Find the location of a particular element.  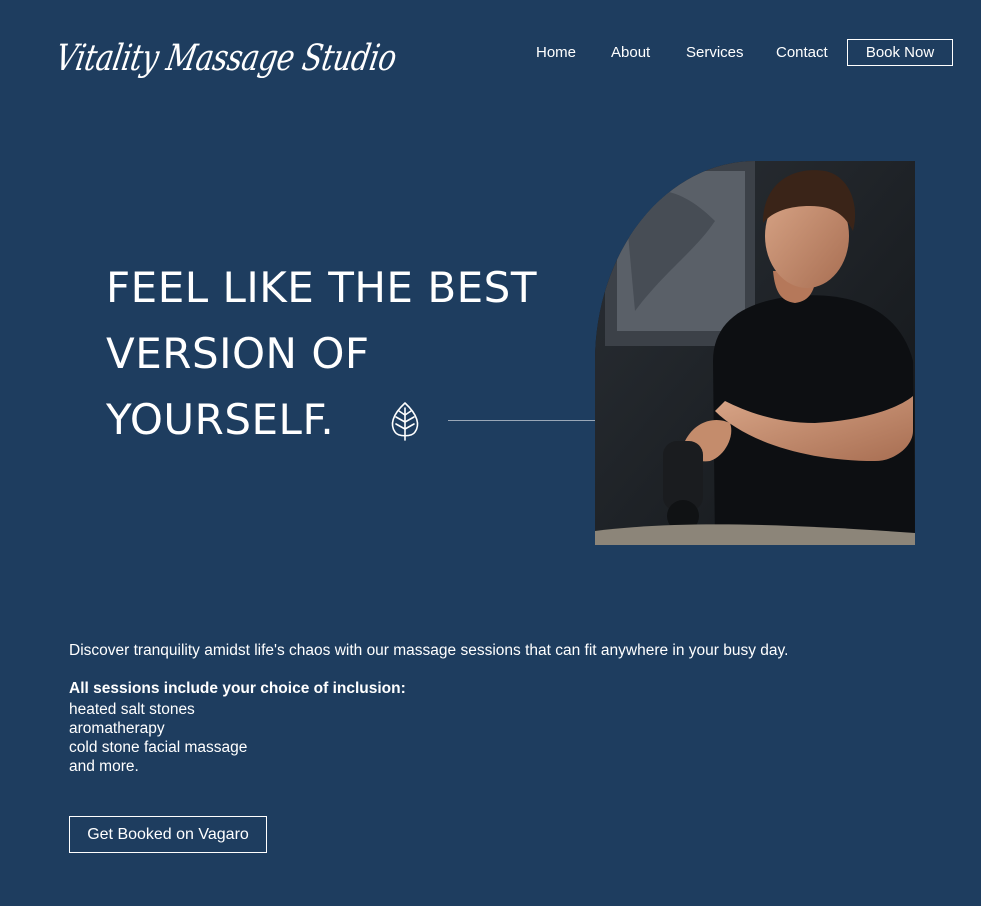

list-item: and more. is located at coordinates (104, 766).